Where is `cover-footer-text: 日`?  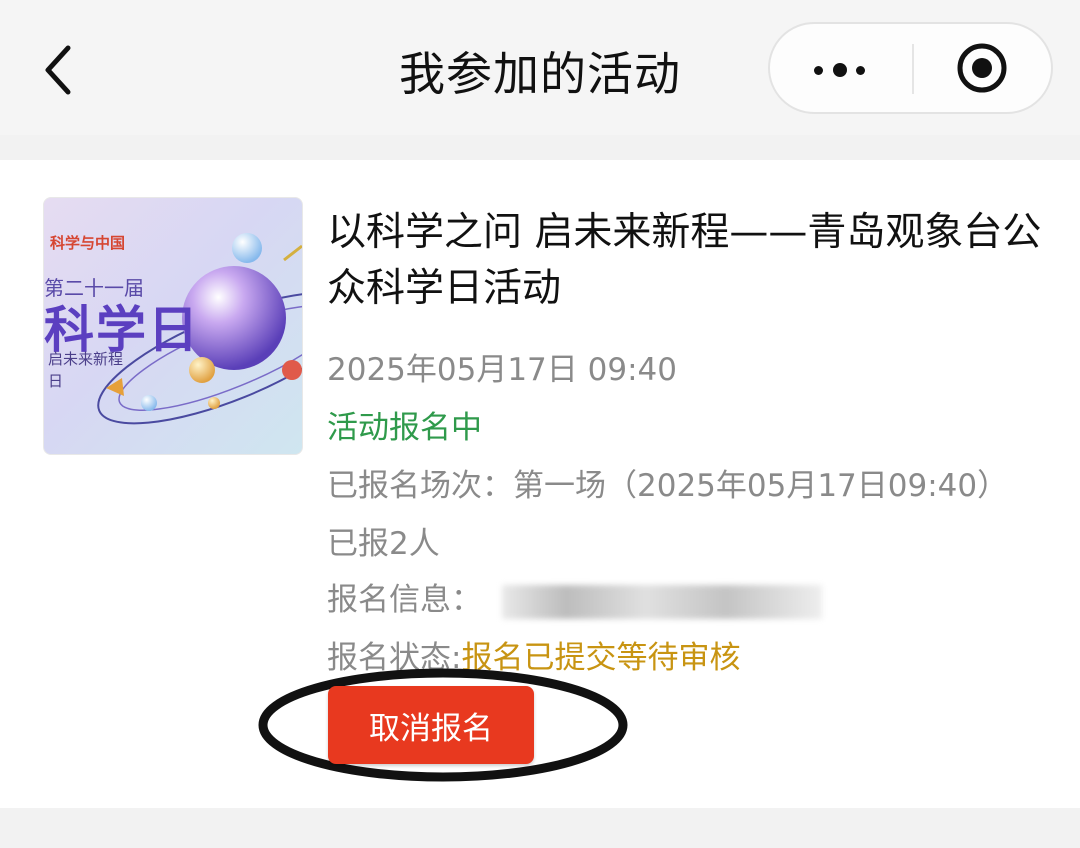
cover-footer-text: 日 is located at coordinates (56, 381).